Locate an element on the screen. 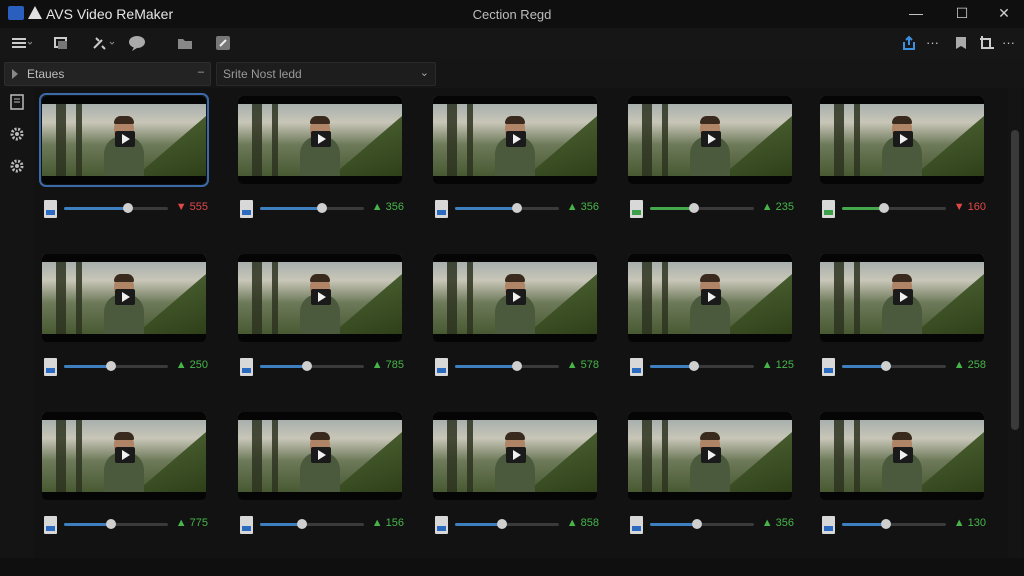 The height and width of the screenshot is (576, 1024). scrollbar-thumb is located at coordinates (1015, 280).